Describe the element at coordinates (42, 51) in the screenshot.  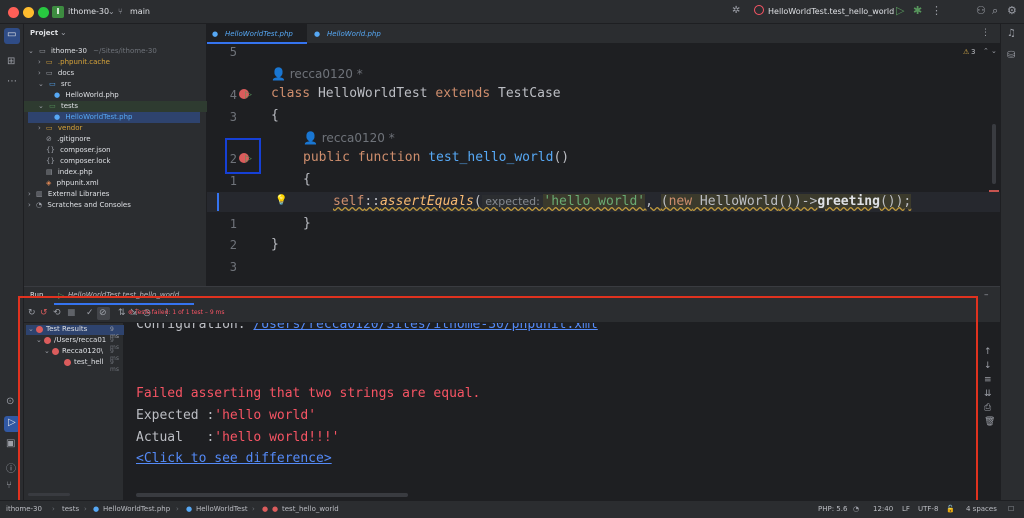
I see `folder-icon: ▭` at that location.